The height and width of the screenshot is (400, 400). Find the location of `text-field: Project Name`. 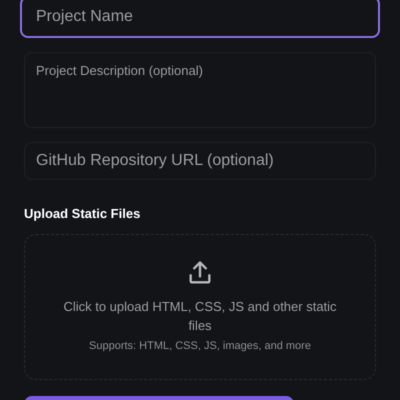

text-field: Project Name is located at coordinates (200, 19).